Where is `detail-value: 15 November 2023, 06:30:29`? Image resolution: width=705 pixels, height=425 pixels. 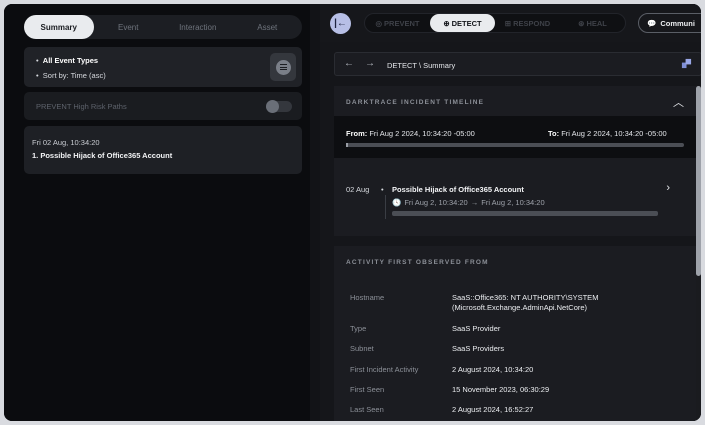 detail-value: 15 November 2023, 06:30:29 is located at coordinates (501, 389).